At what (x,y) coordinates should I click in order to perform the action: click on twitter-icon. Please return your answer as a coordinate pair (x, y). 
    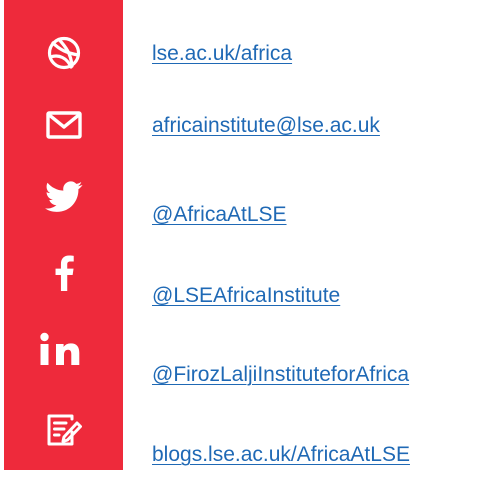
    Looking at the image, I should click on (64, 197).